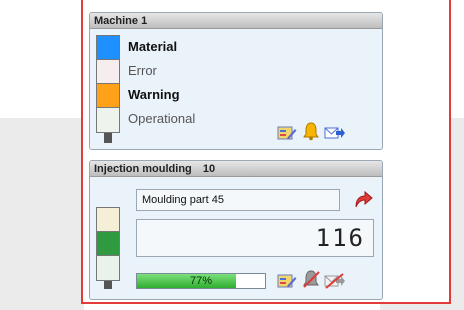 The height and width of the screenshot is (310, 464). Describe the element at coordinates (238, 200) in the screenshot. I see `part-name-field: Moulding part 45` at that location.